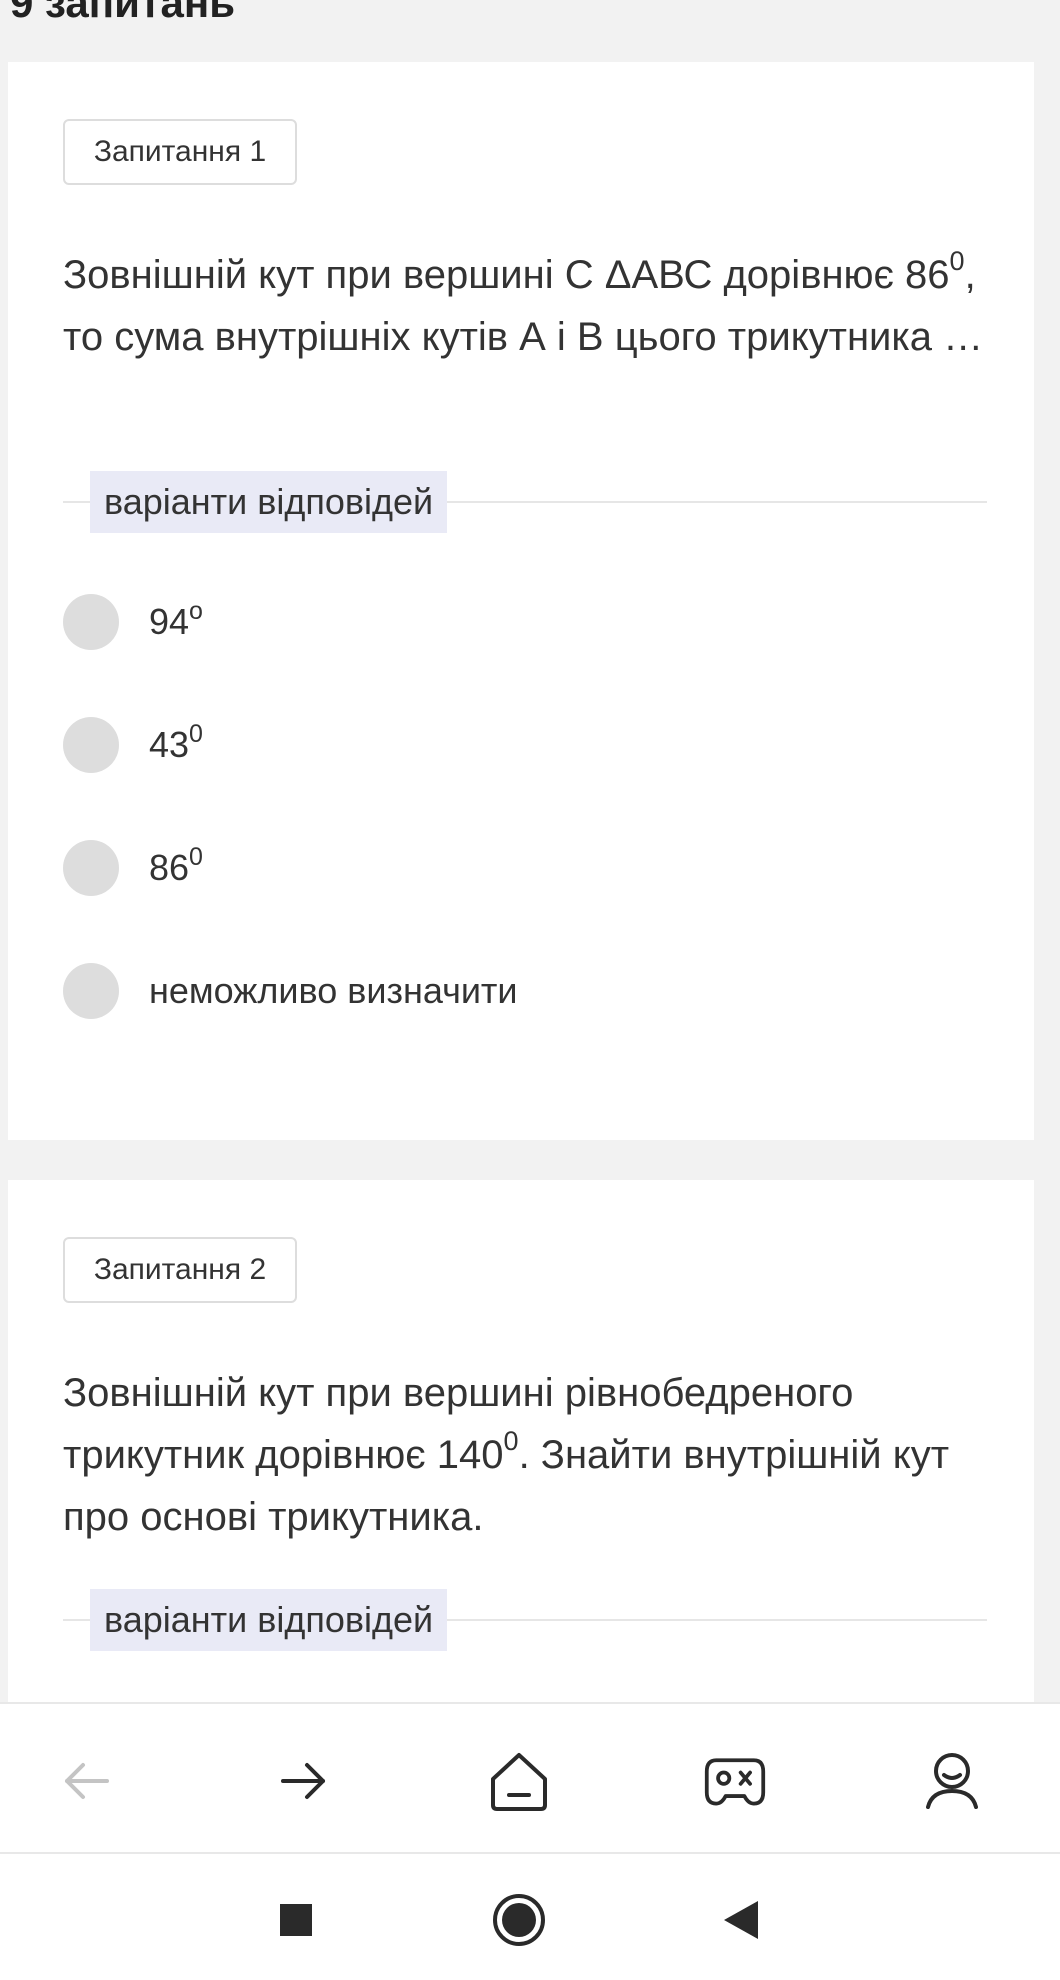 The height and width of the screenshot is (1980, 1060). What do you see at coordinates (735, 1781) in the screenshot?
I see `game-controller-icon` at bounding box center [735, 1781].